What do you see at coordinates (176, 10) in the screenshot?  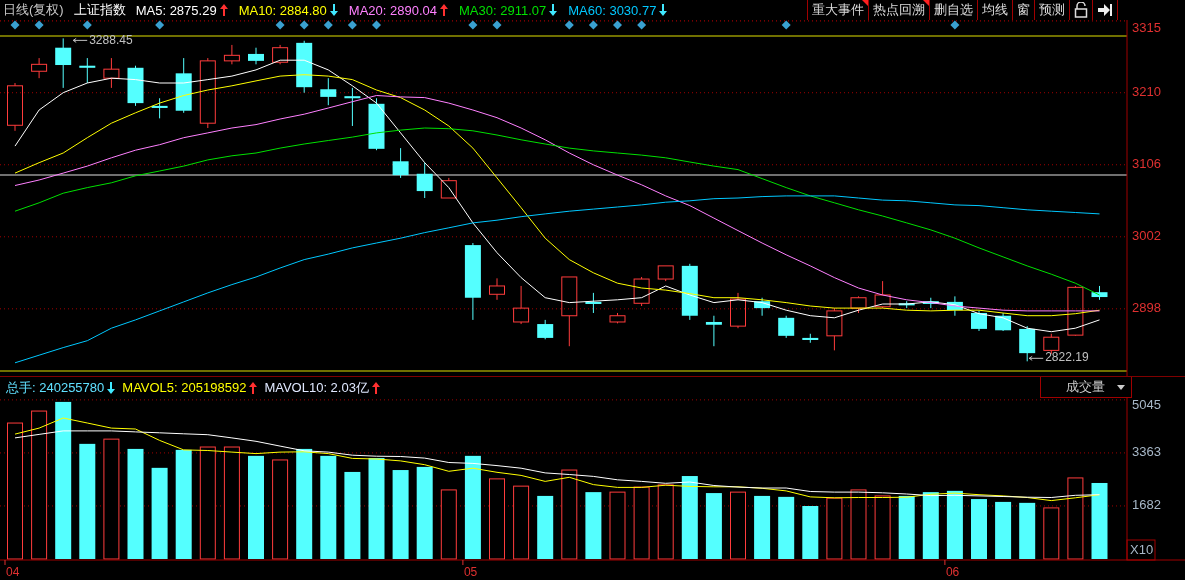 I see `indicator-value: MA5: 2875.29` at bounding box center [176, 10].